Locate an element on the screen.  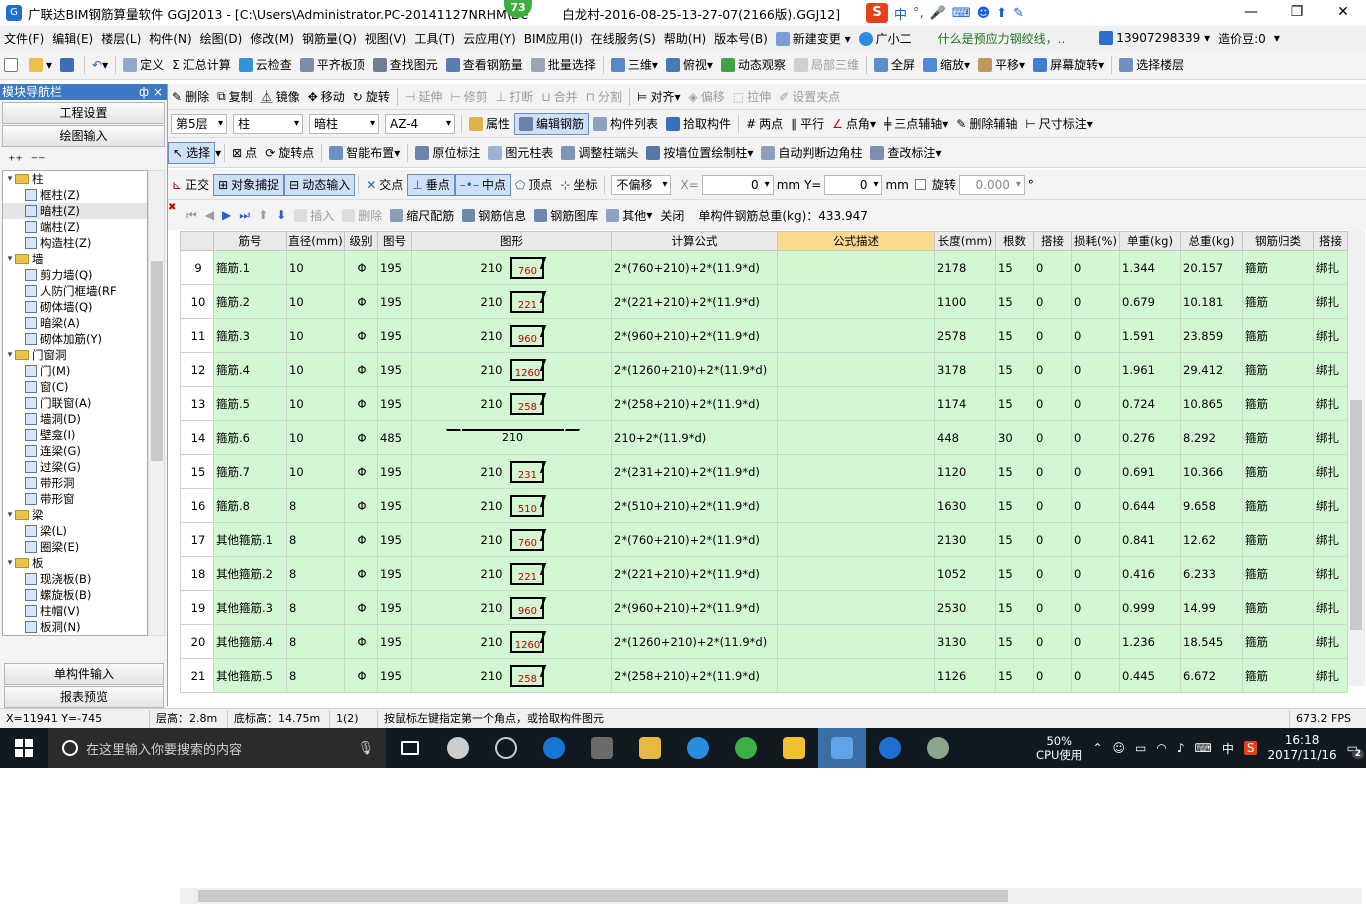
collapse-all-icon: ⁻⁻ is located at coordinates (38, 161).